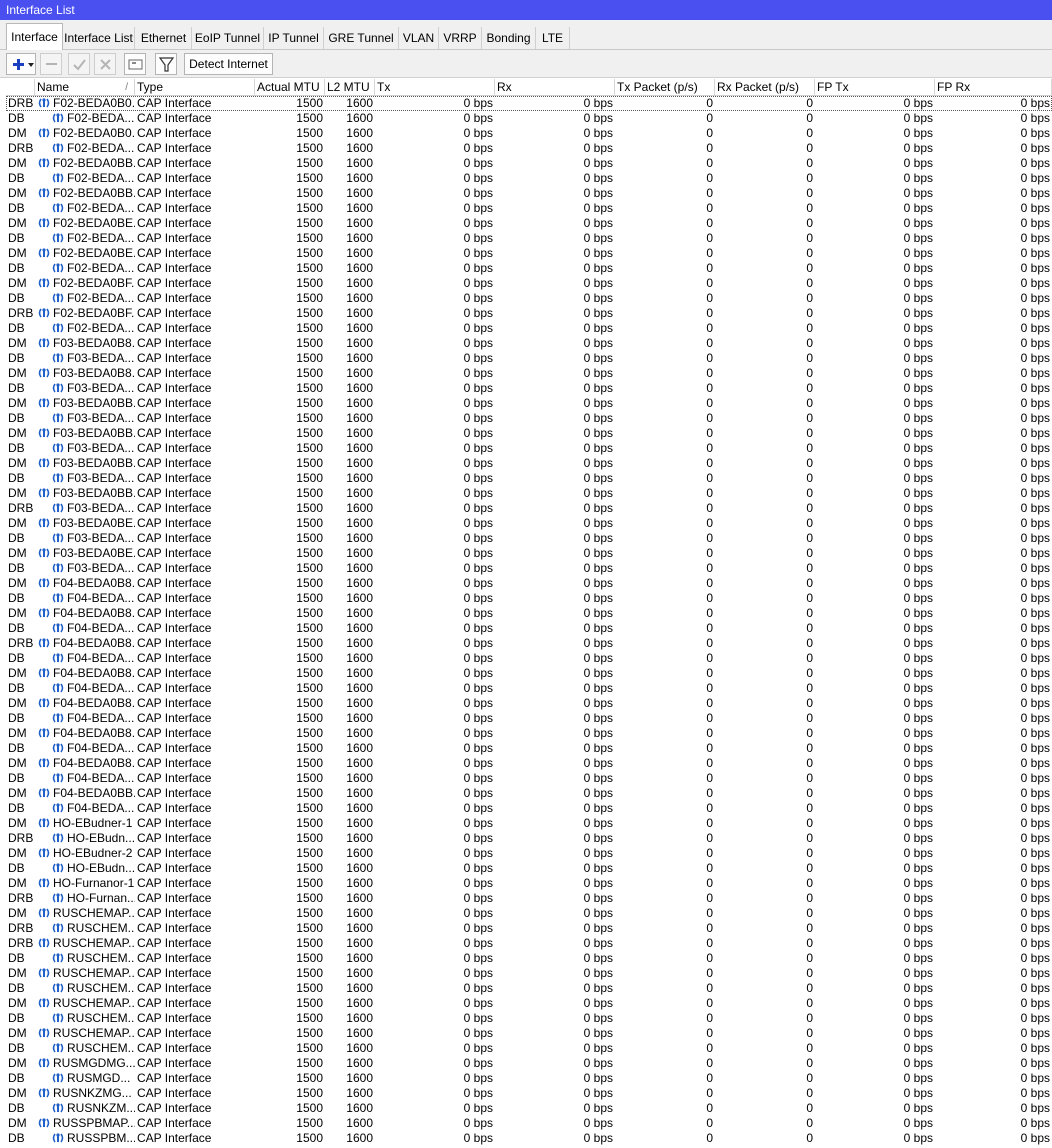 The height and width of the screenshot is (1148, 1052). Describe the element at coordinates (809, 1033) in the screenshot. I see `row-rx-pps: 0` at that location.